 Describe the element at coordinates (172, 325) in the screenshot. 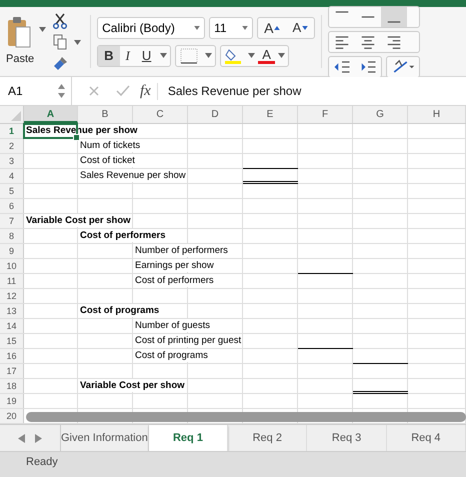

I see `cell-text: Number of guests` at that location.